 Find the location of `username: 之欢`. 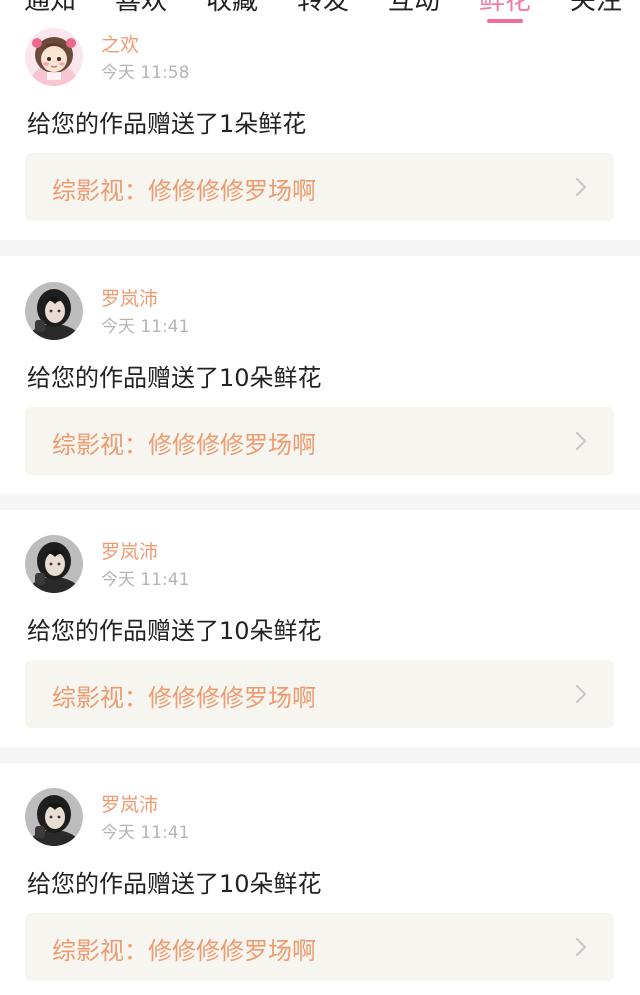

username: 之欢 is located at coordinates (120, 43).